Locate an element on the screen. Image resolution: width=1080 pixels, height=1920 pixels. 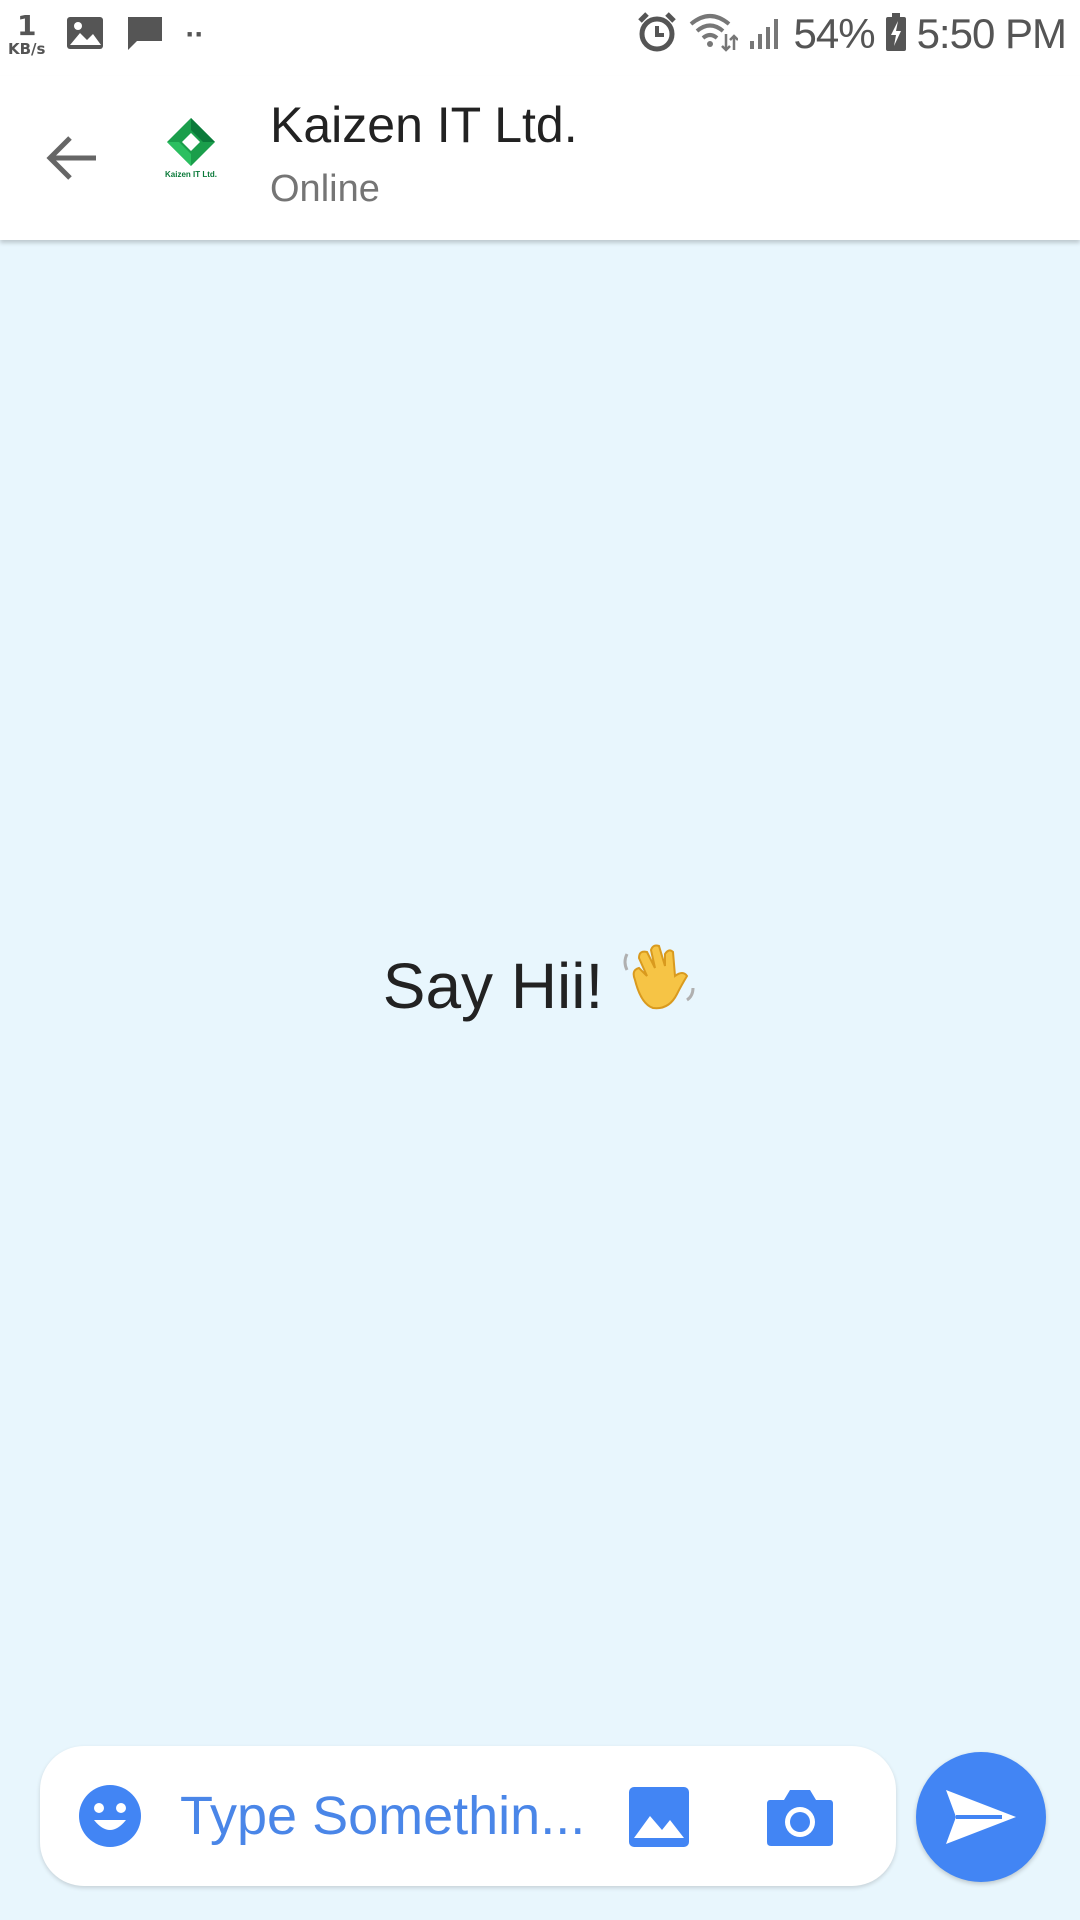
smiley-icon is located at coordinates (110, 1816).